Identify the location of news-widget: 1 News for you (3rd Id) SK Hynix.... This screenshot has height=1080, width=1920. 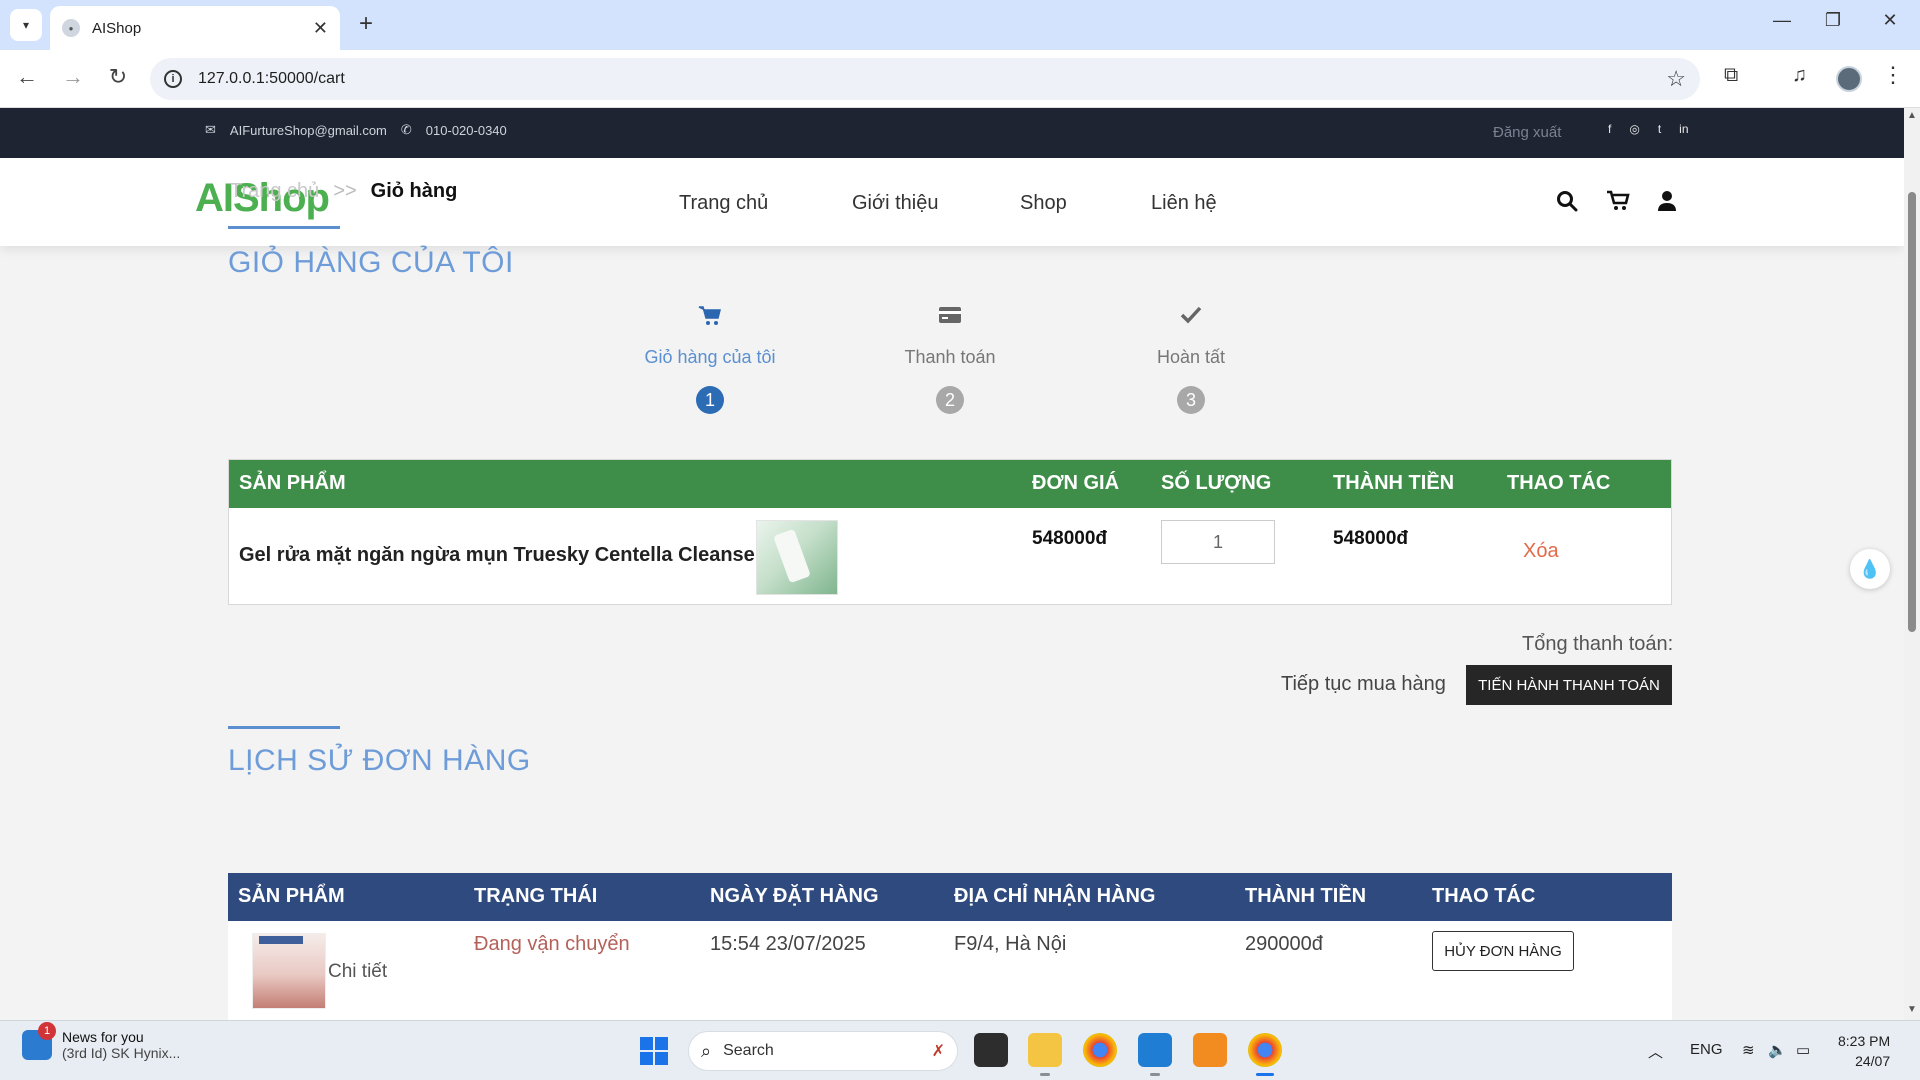
(101, 1041).